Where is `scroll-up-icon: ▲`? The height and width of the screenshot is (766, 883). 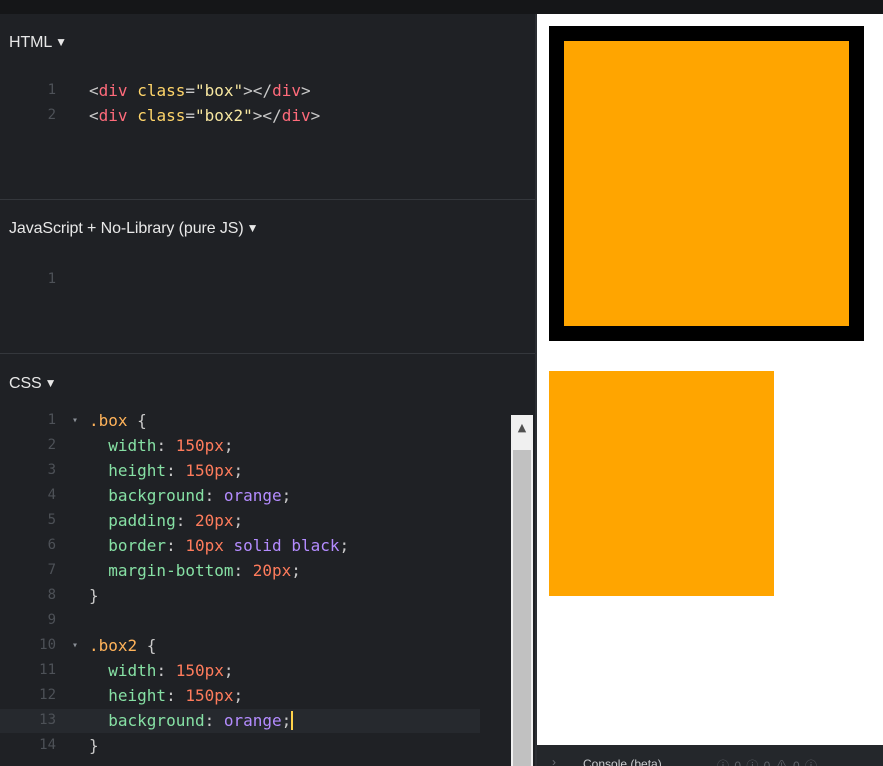 scroll-up-icon: ▲ is located at coordinates (522, 428).